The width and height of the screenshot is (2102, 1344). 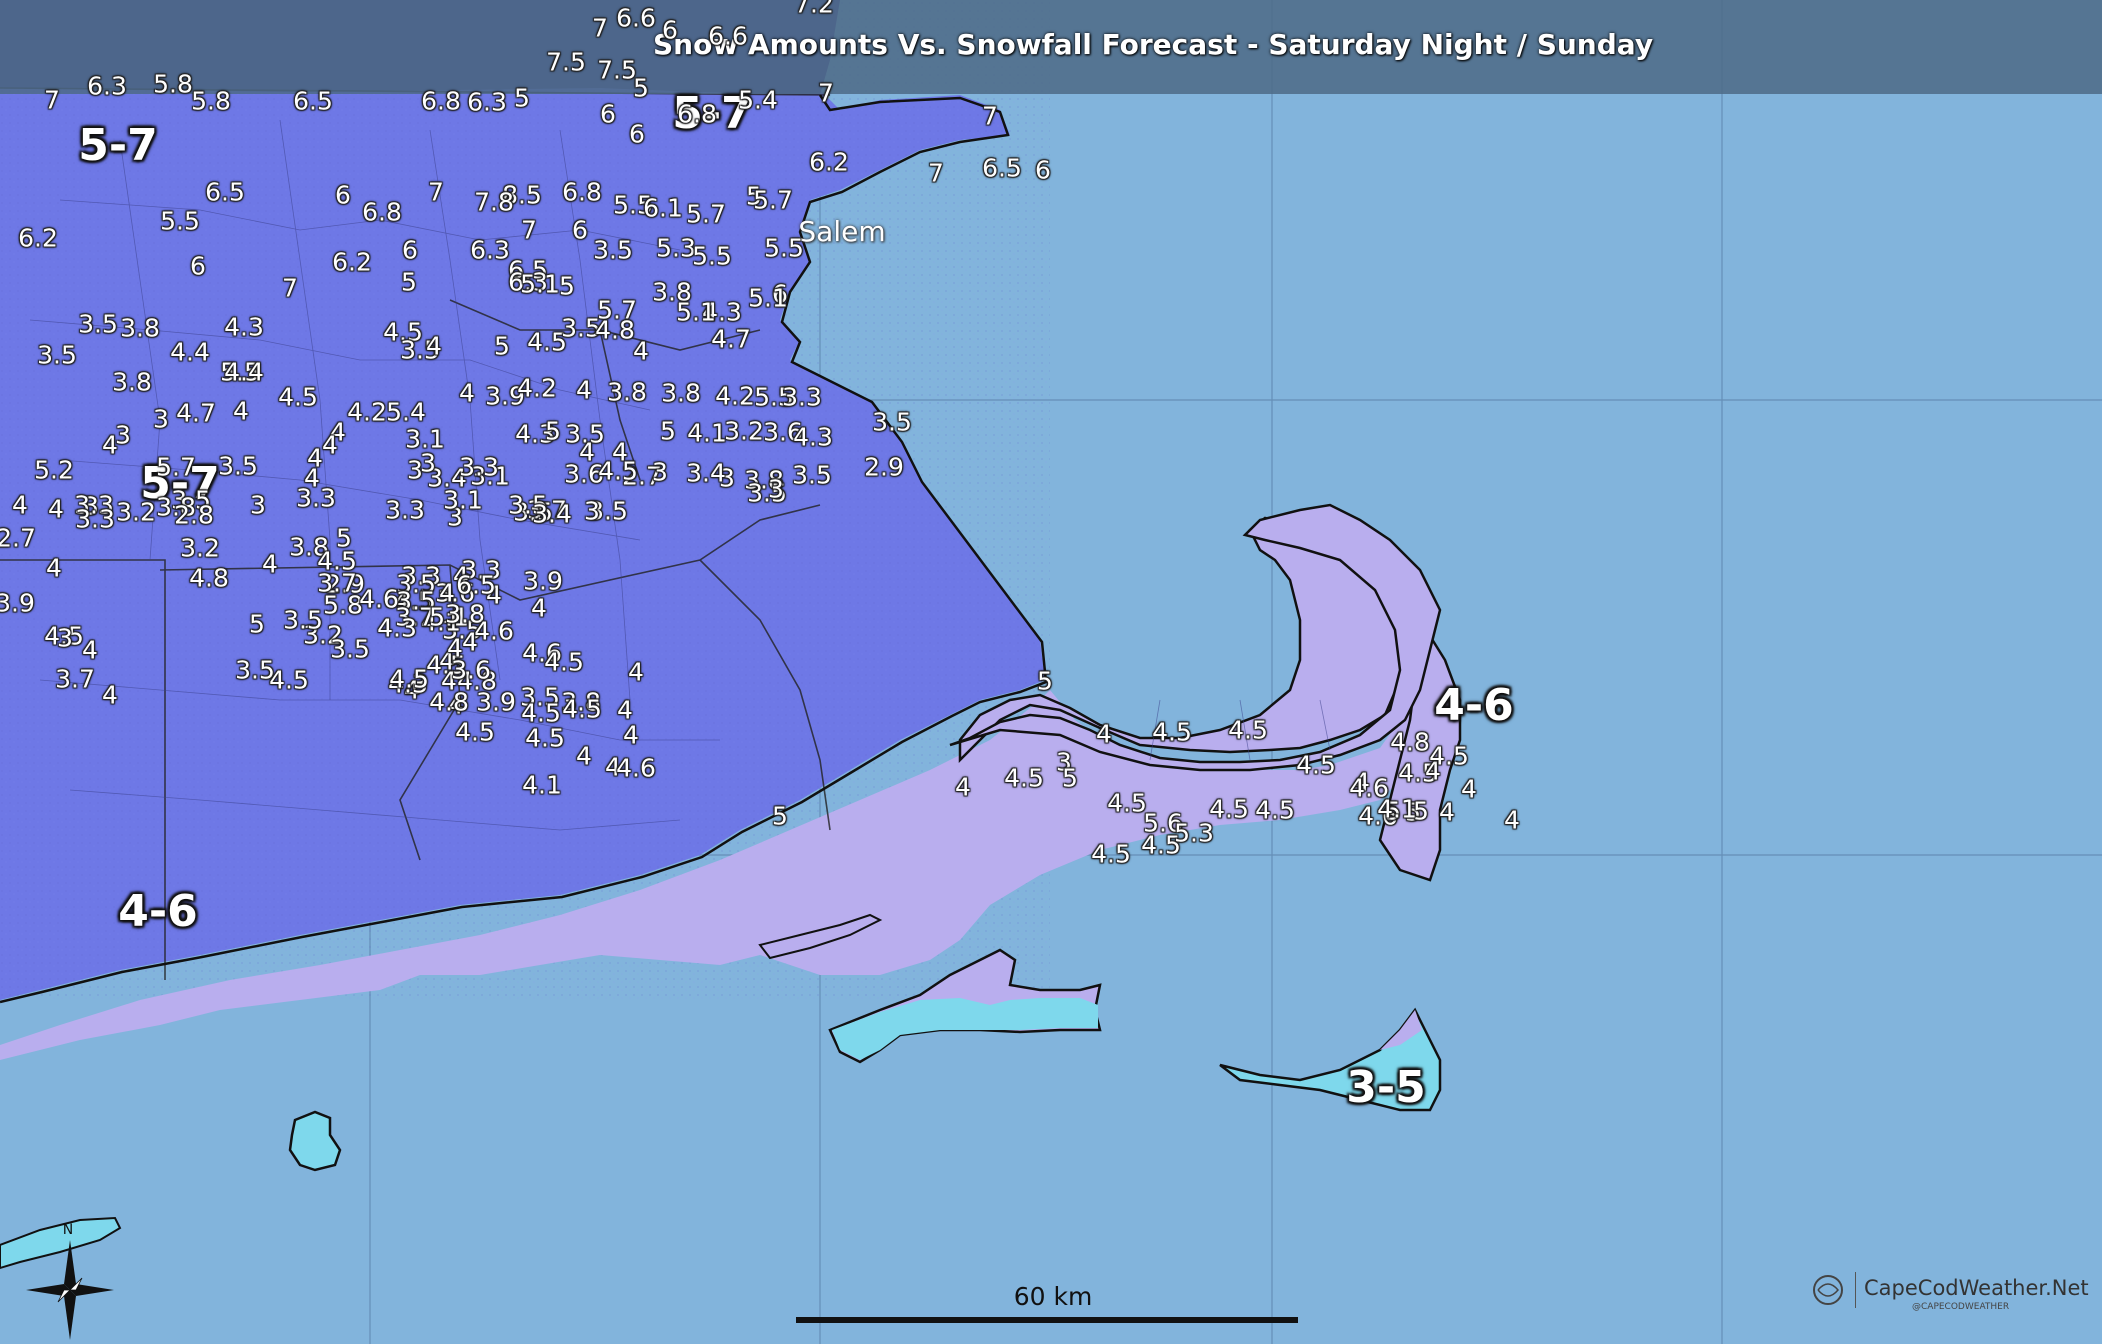 What do you see at coordinates (663, 208) in the screenshot?
I see `snow-reading-label: 6.1` at bounding box center [663, 208].